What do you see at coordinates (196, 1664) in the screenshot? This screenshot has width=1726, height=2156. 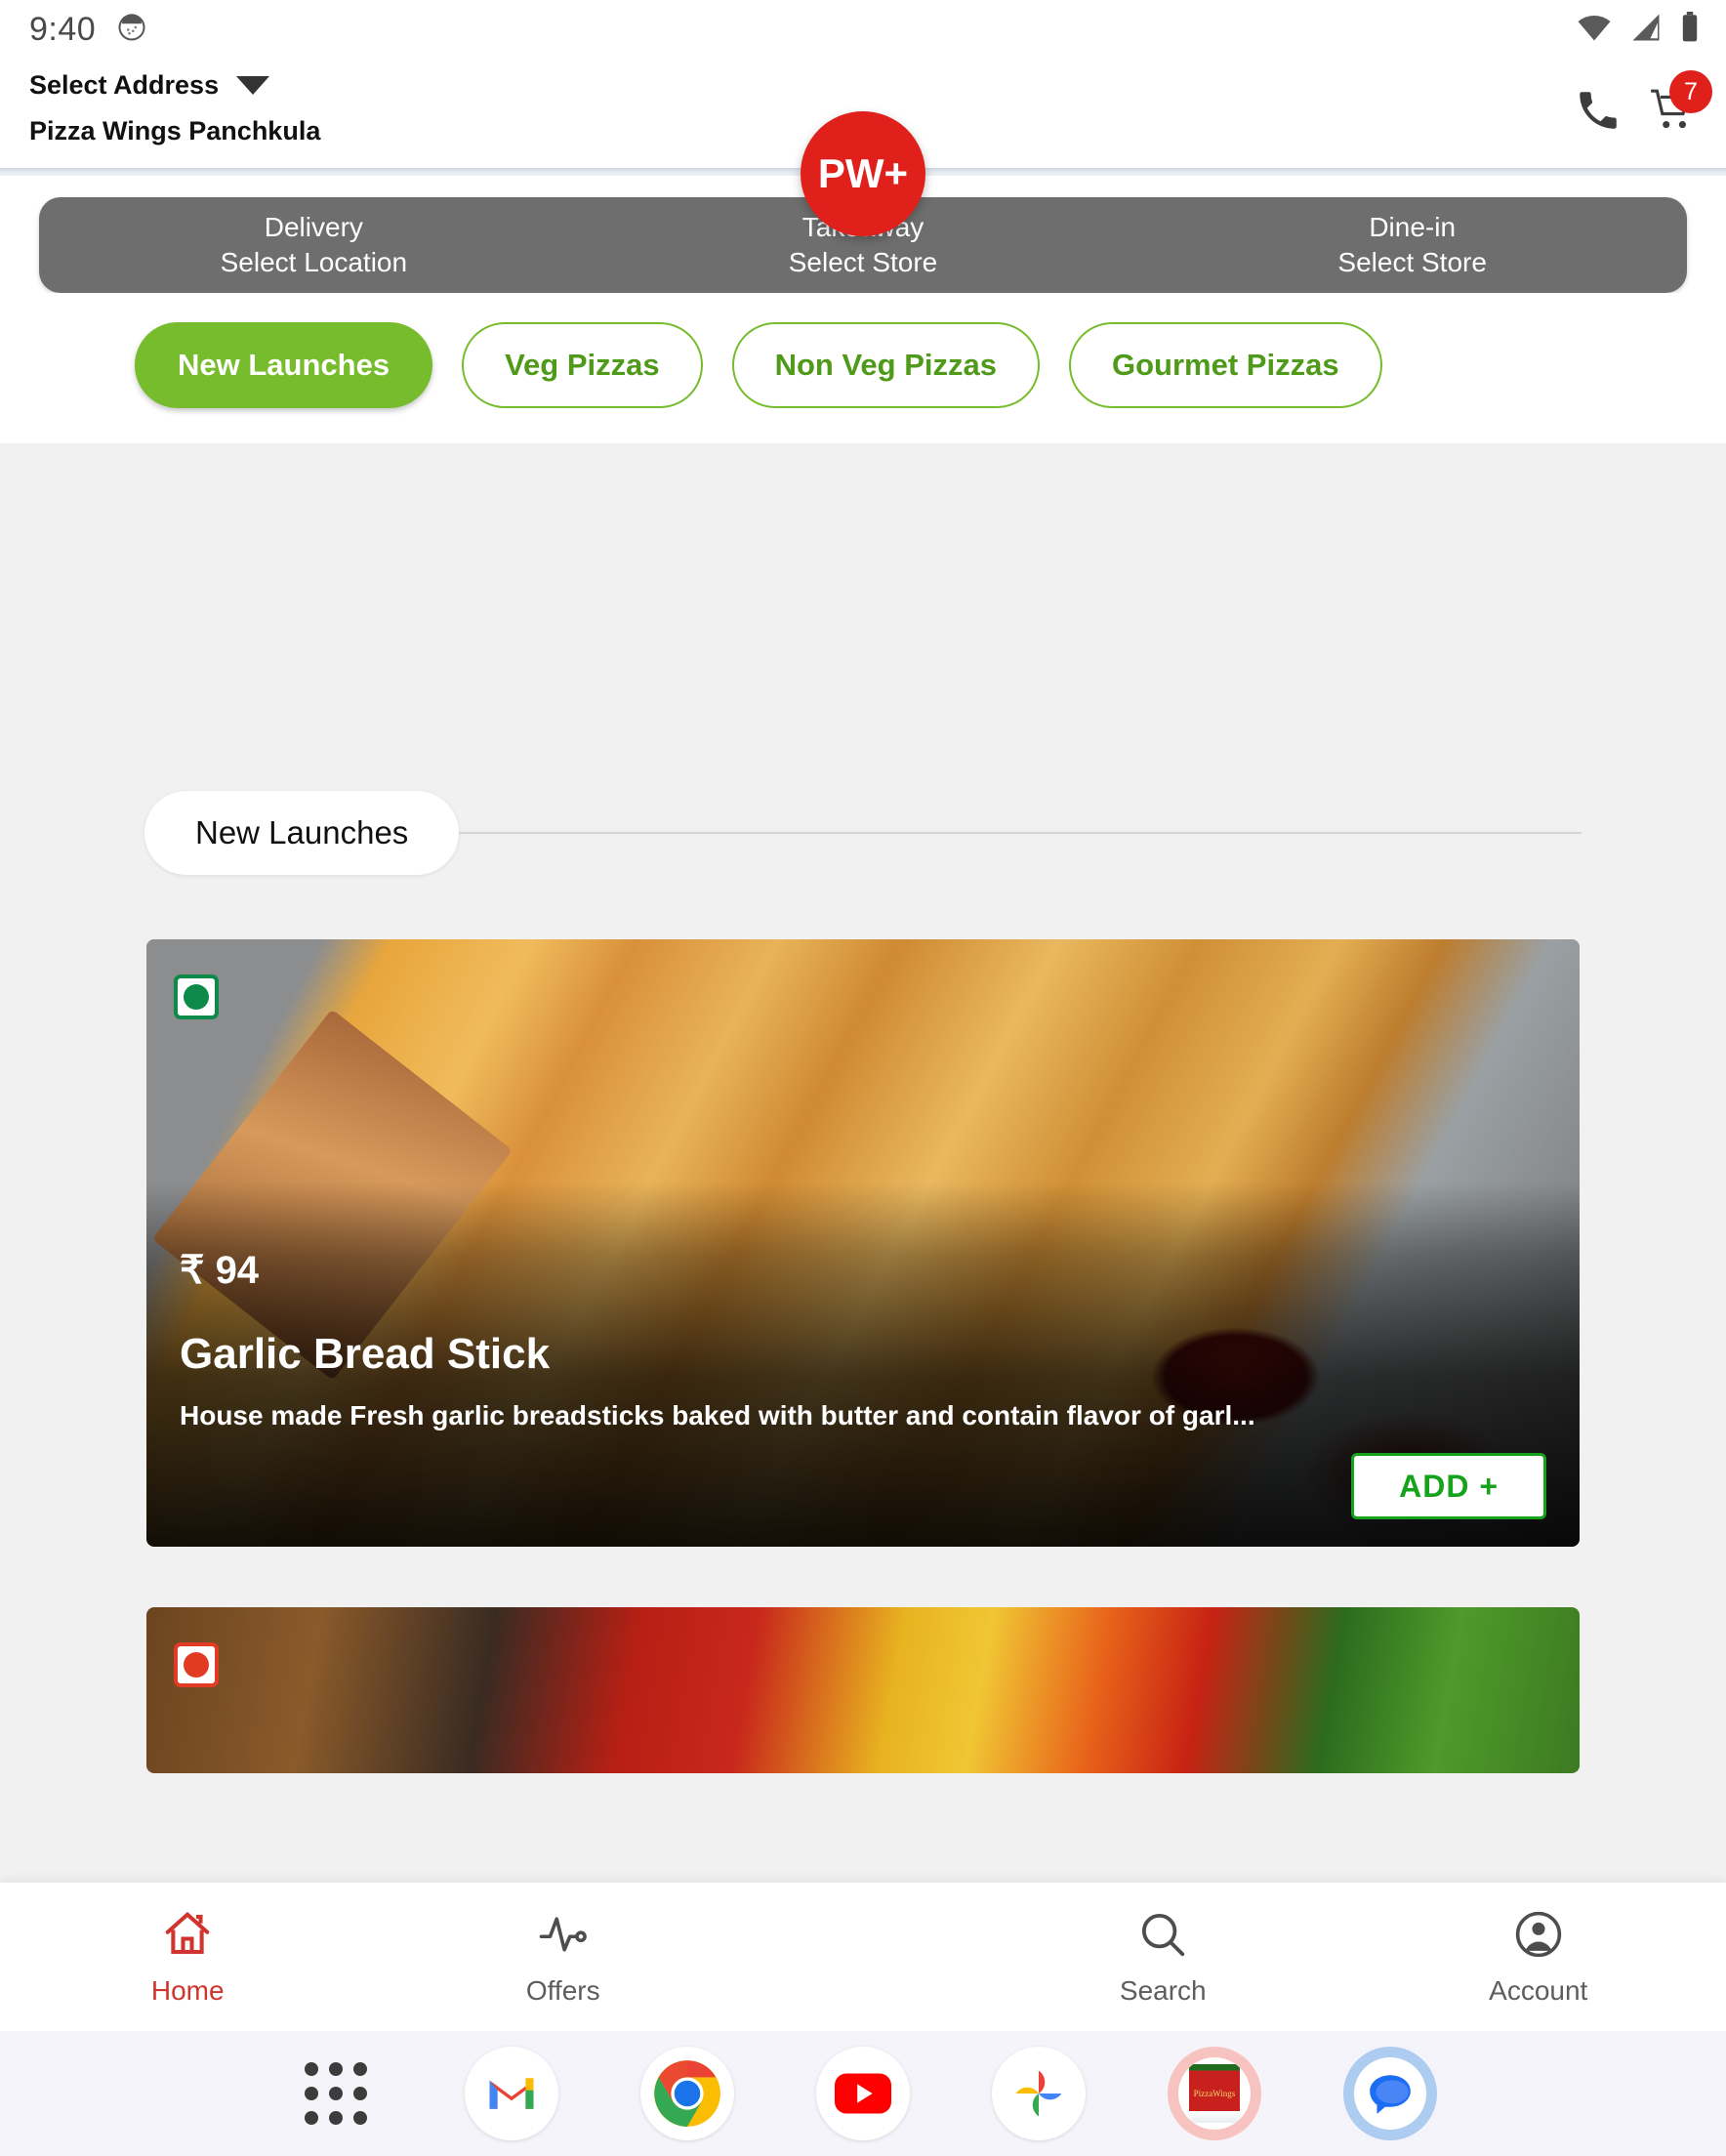 I see `nonveg-indicator-icon` at bounding box center [196, 1664].